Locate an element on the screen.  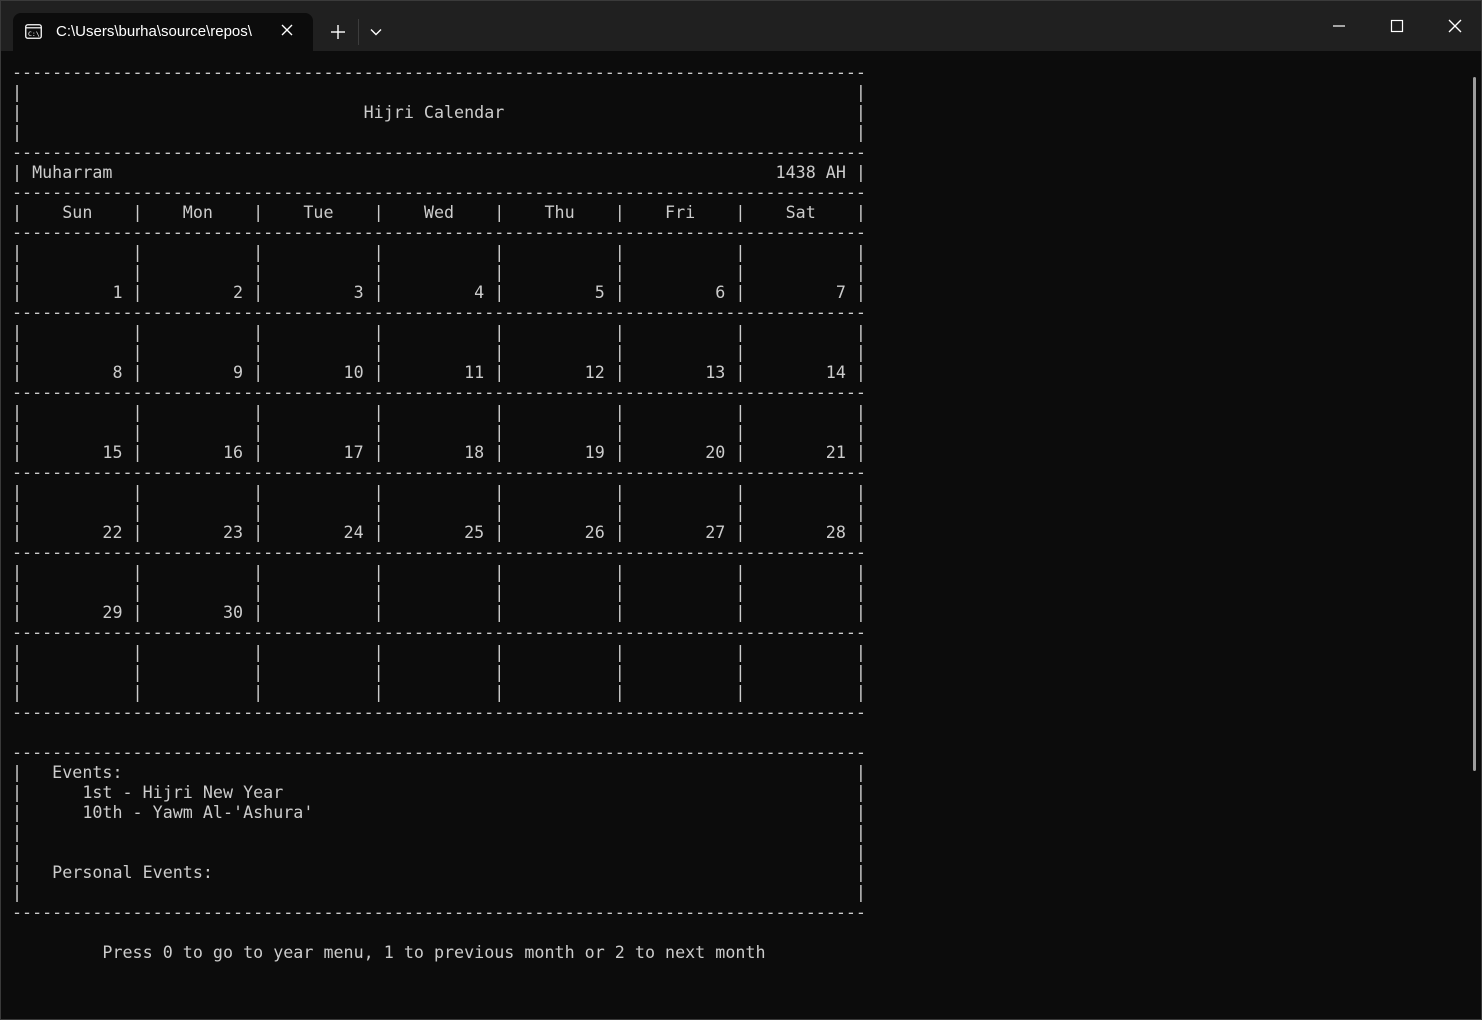
profiles-dropdown-button is located at coordinates (376, 32).